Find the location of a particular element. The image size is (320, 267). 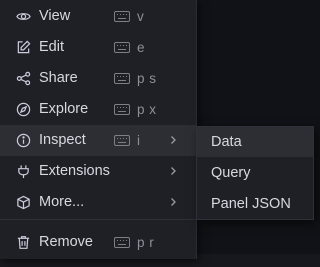

menu-item-explore: Explore p x is located at coordinates (98, 109).